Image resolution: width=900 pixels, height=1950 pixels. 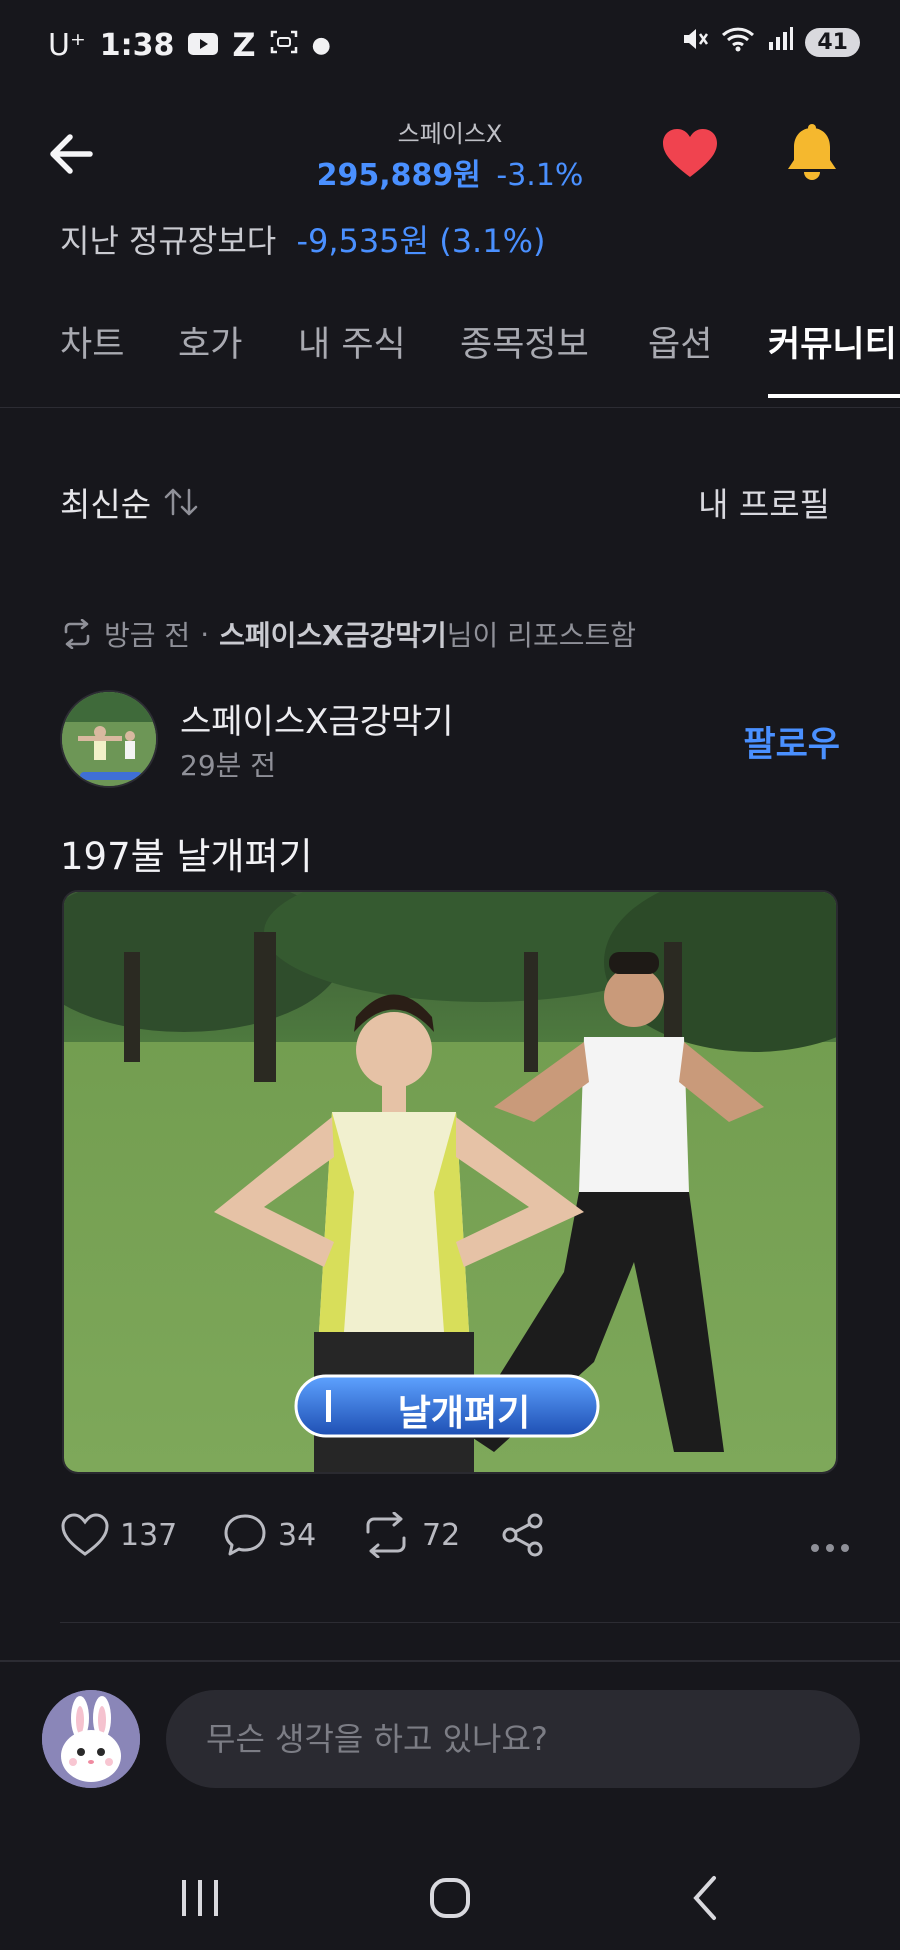 What do you see at coordinates (118, 1535) in the screenshot?
I see `like-button: 137` at bounding box center [118, 1535].